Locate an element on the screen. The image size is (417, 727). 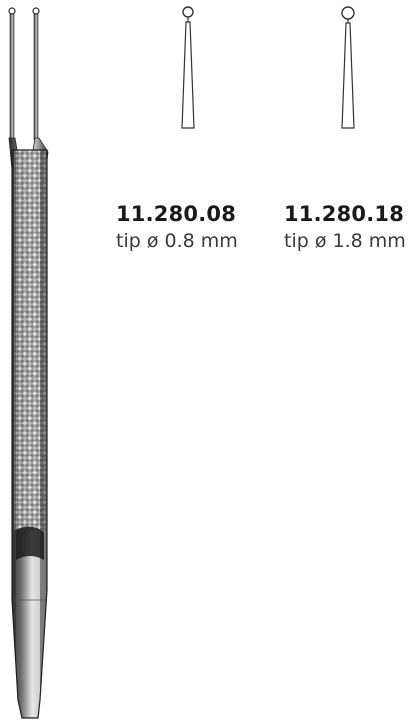
tip-diagram-1.8mm is located at coordinates (348, 67).